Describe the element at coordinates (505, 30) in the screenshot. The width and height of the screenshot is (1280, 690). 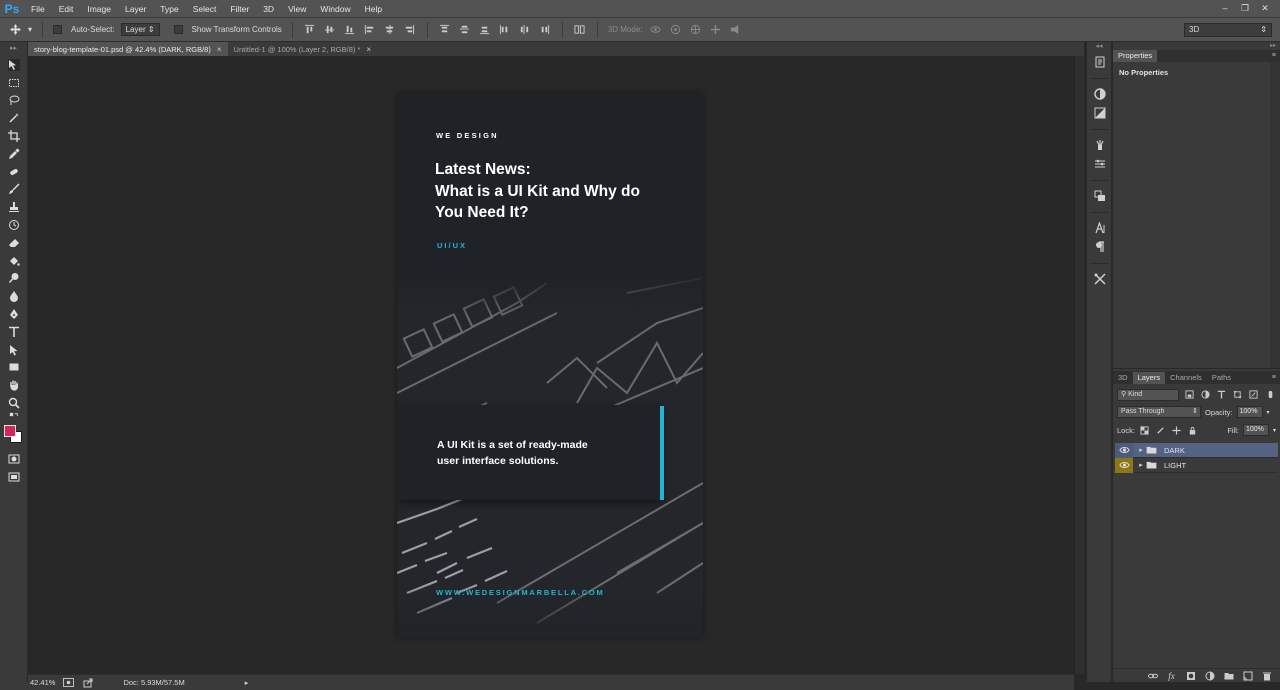
I see `distribute-left-icon` at that location.